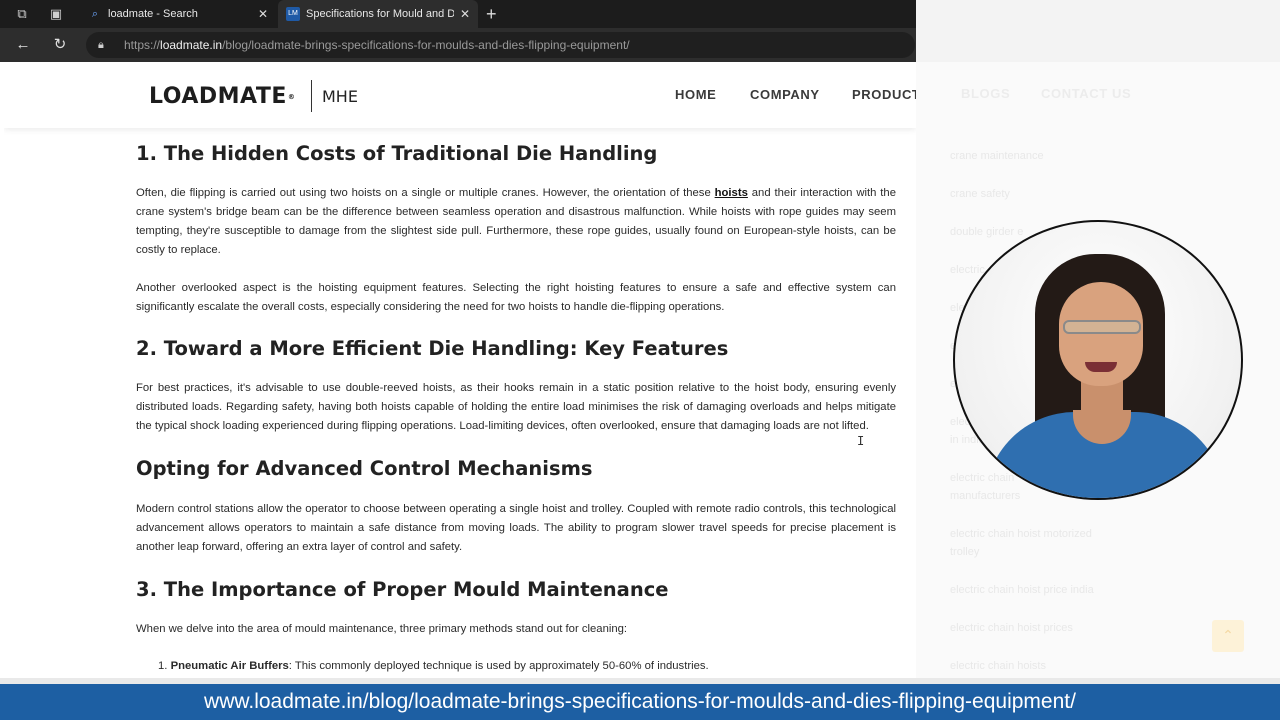  What do you see at coordinates (364, 468) in the screenshot?
I see `section-heading: Opting for Advanced Control Mechanisms` at bounding box center [364, 468].